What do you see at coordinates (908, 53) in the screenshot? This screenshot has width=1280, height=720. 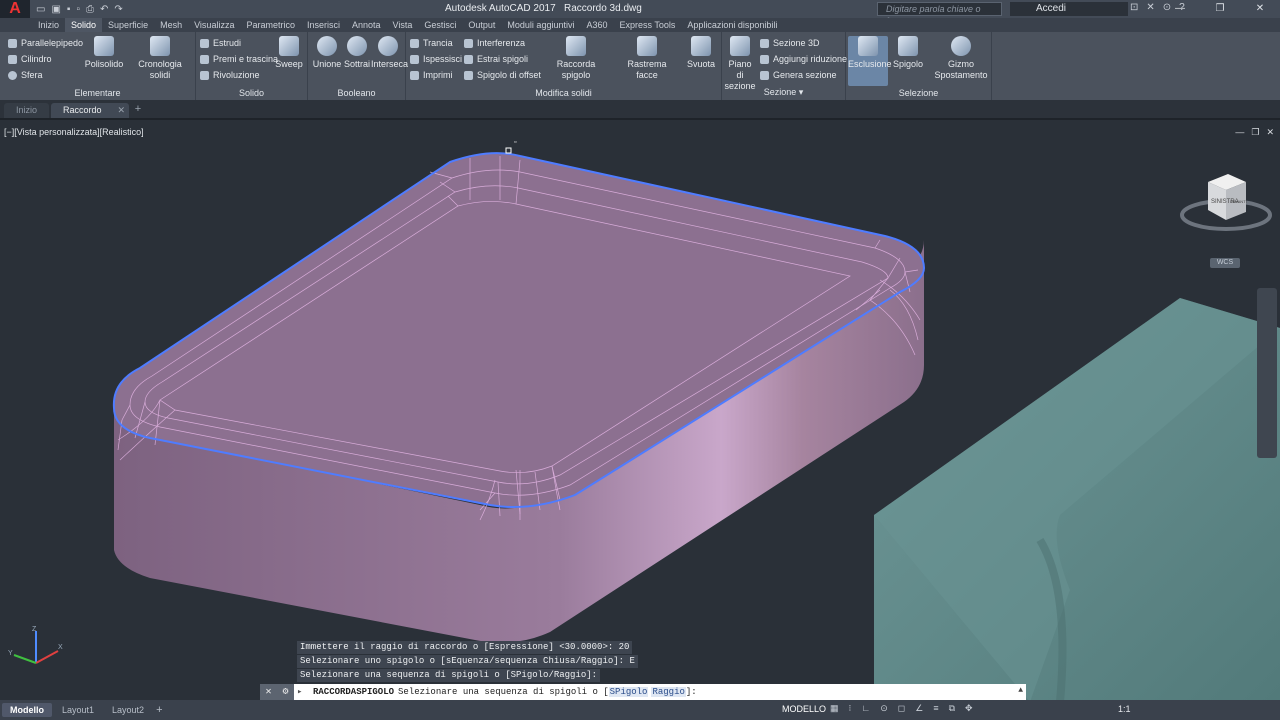 I see `spigolo-filter-button: Spigolo` at bounding box center [908, 53].